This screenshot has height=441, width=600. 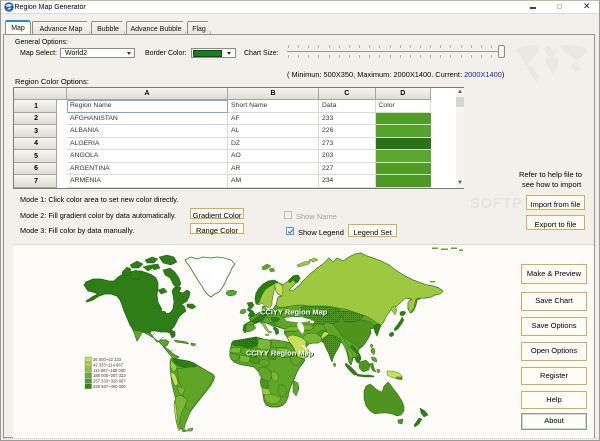 I want to click on svg-text: 186 000~257 333, so click(x=109, y=375).